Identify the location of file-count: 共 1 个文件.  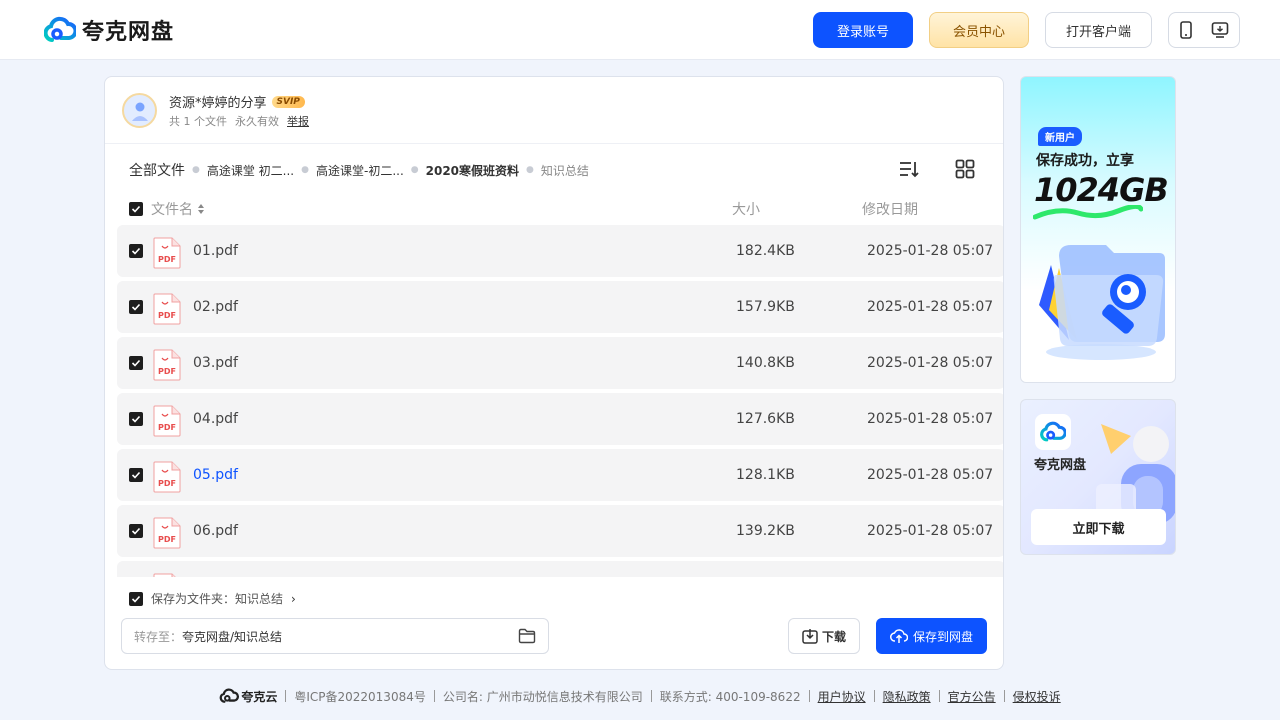
(198, 121).